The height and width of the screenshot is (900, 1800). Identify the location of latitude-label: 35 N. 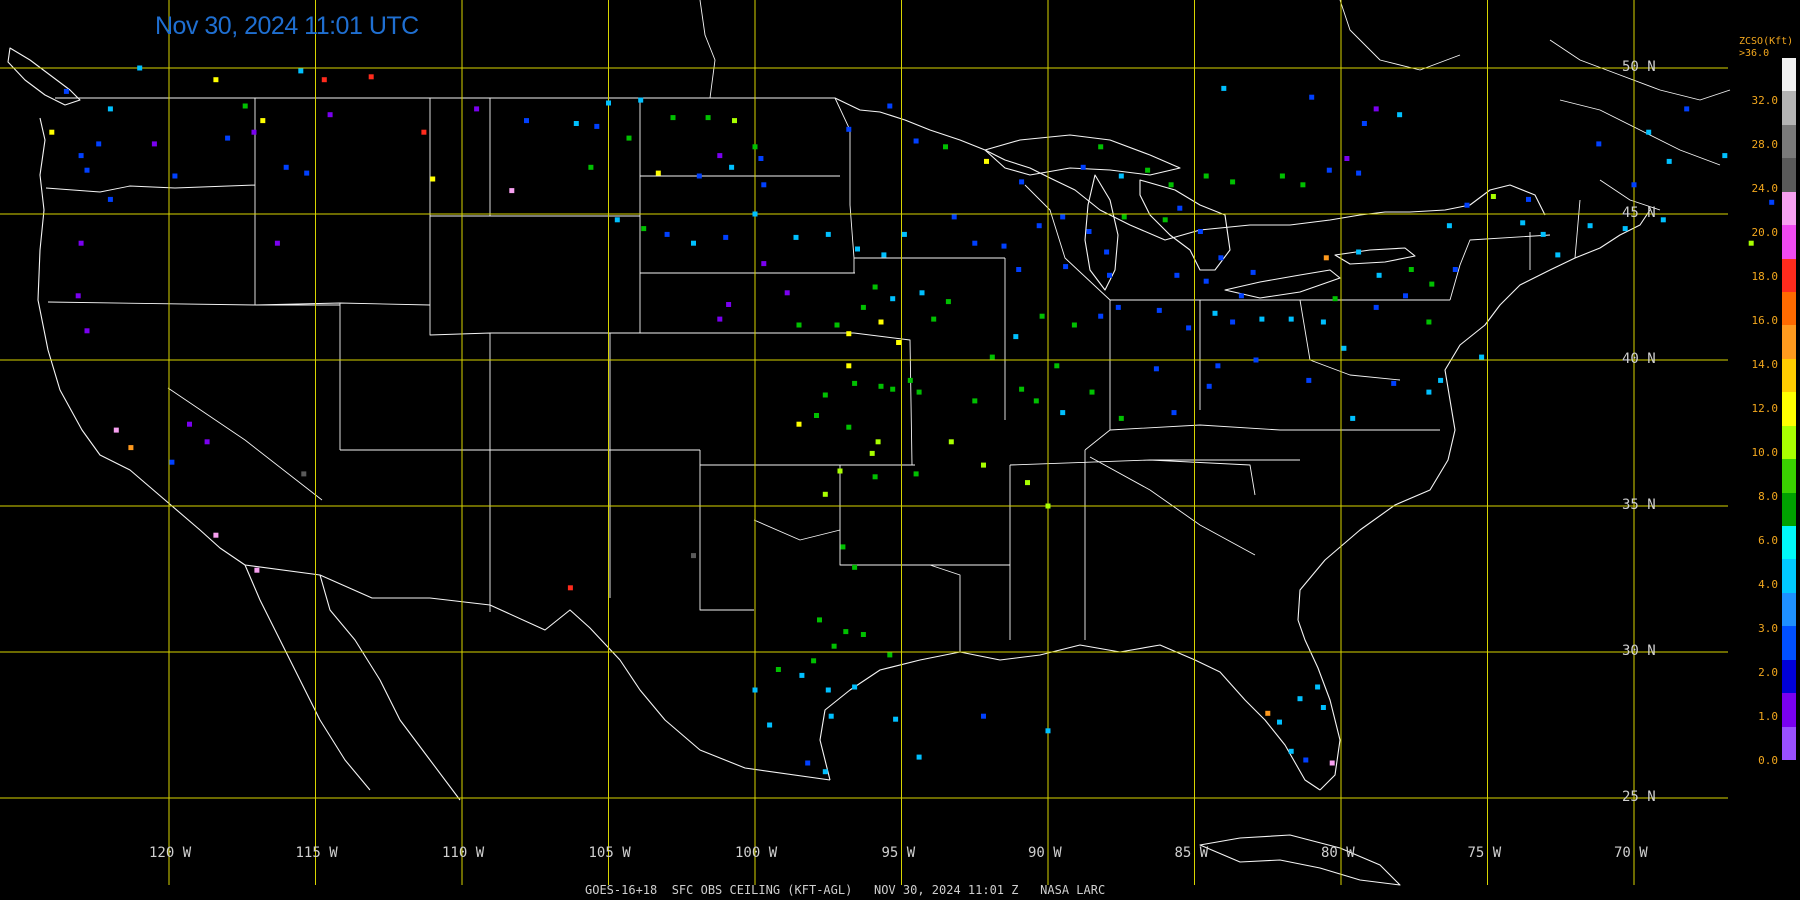
(1639, 505).